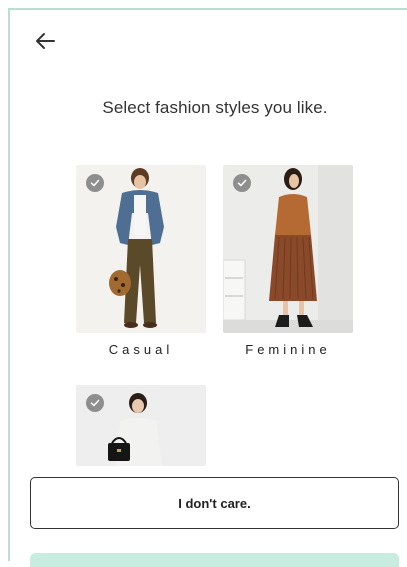  I want to click on style-card-casual: Casual, so click(141, 261).